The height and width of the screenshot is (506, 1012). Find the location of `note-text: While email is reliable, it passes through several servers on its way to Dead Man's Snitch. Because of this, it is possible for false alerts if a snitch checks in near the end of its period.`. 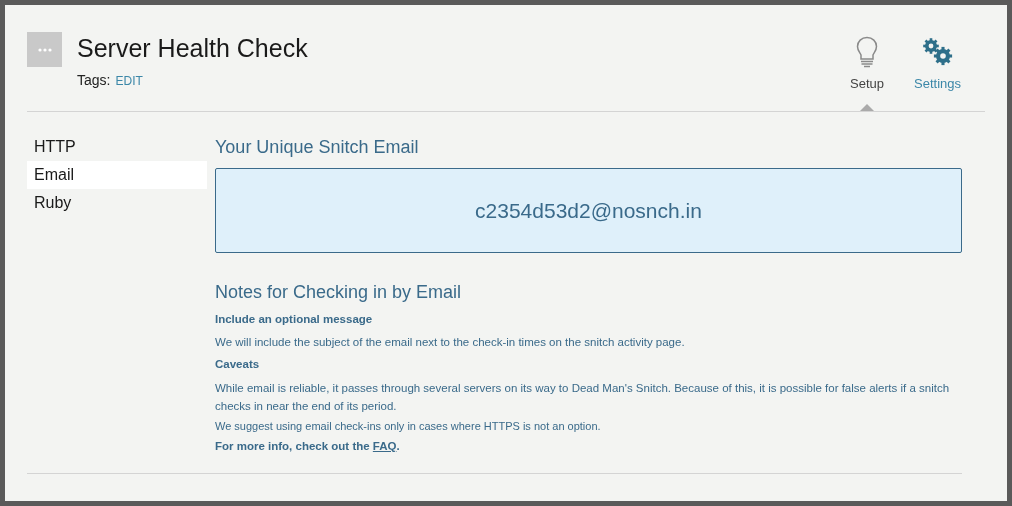

note-text: While email is reliable, it passes through several servers on its way to Dead Man's Snitch. Because of this, it is possible for false alerts if a snitch checks in near the end of its period. is located at coordinates (583, 397).